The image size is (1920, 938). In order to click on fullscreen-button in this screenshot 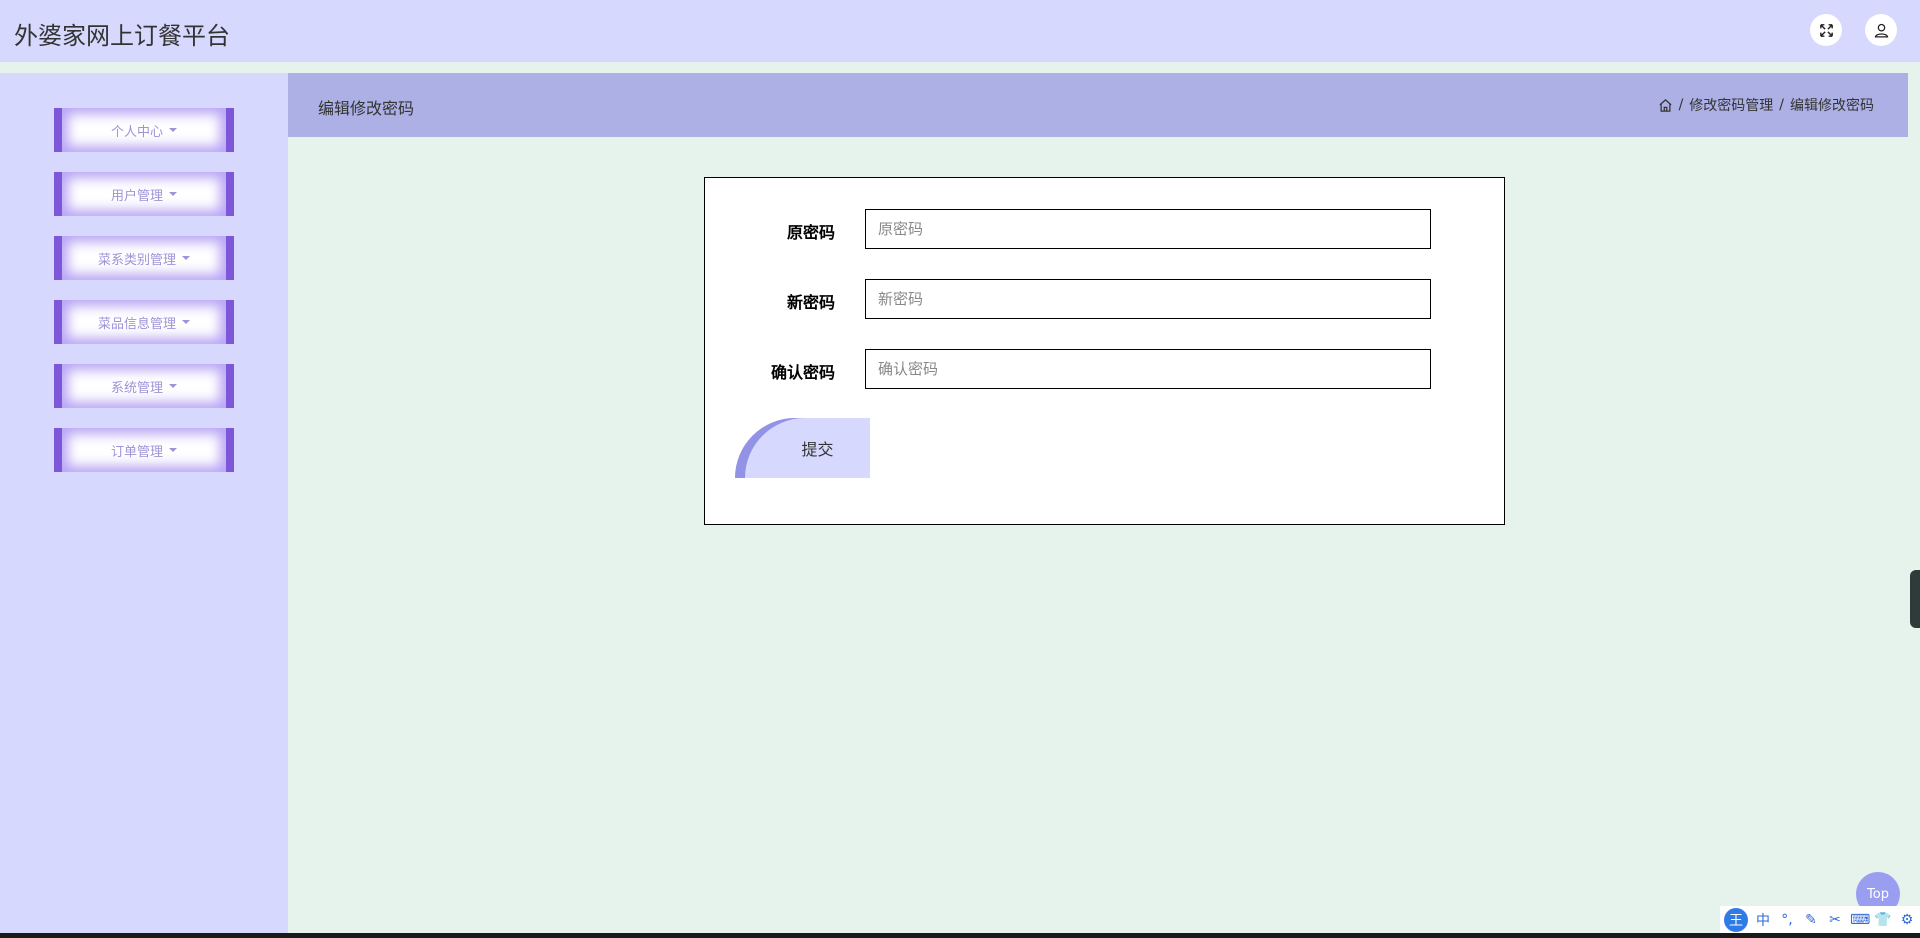, I will do `click(1826, 30)`.